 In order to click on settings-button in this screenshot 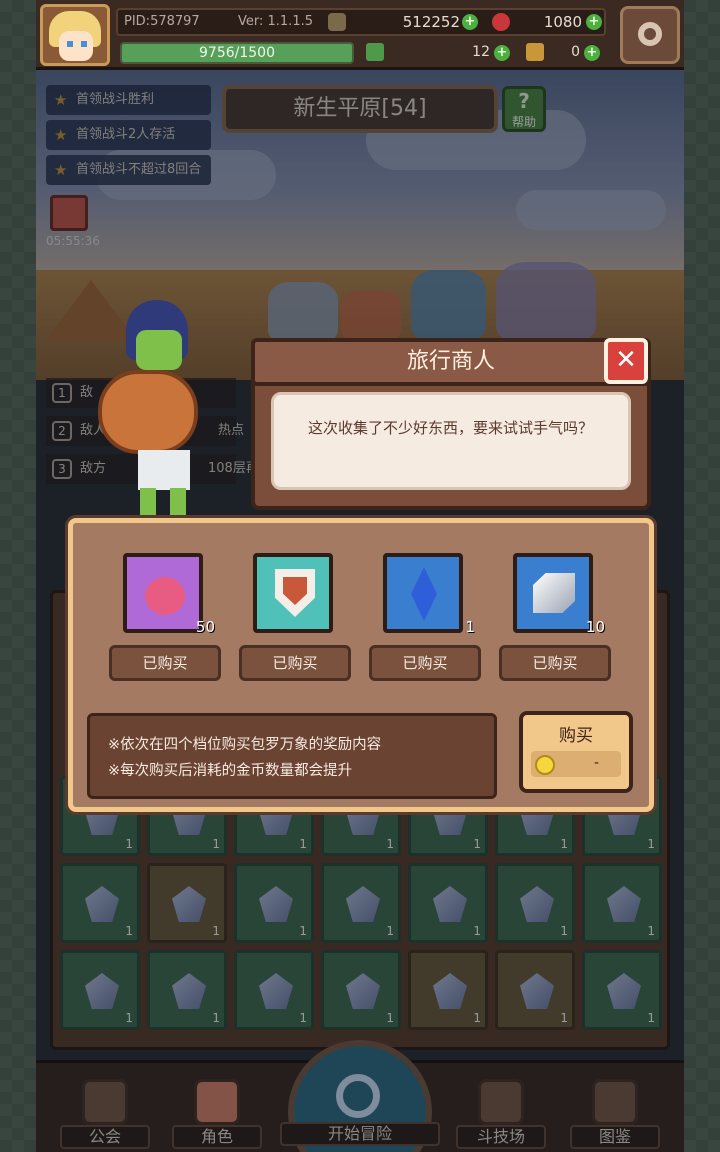, I will do `click(650, 35)`.